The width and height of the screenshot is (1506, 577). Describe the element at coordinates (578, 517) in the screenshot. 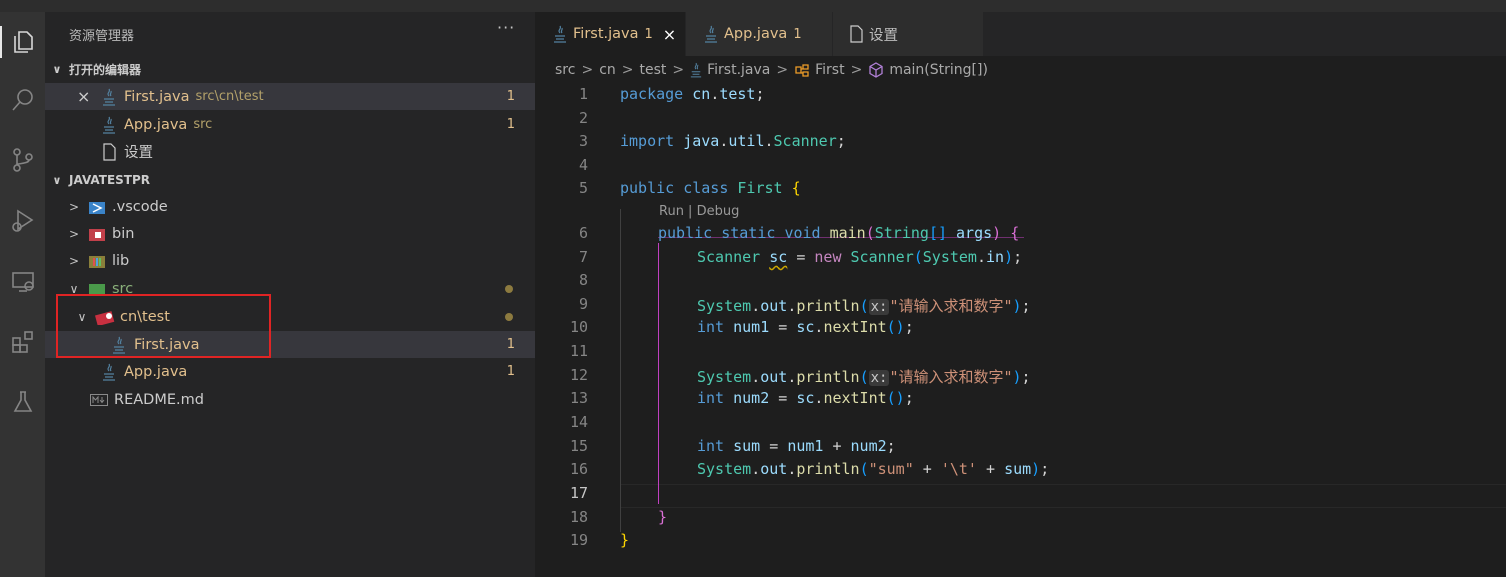

I see `line-number: 18` at that location.